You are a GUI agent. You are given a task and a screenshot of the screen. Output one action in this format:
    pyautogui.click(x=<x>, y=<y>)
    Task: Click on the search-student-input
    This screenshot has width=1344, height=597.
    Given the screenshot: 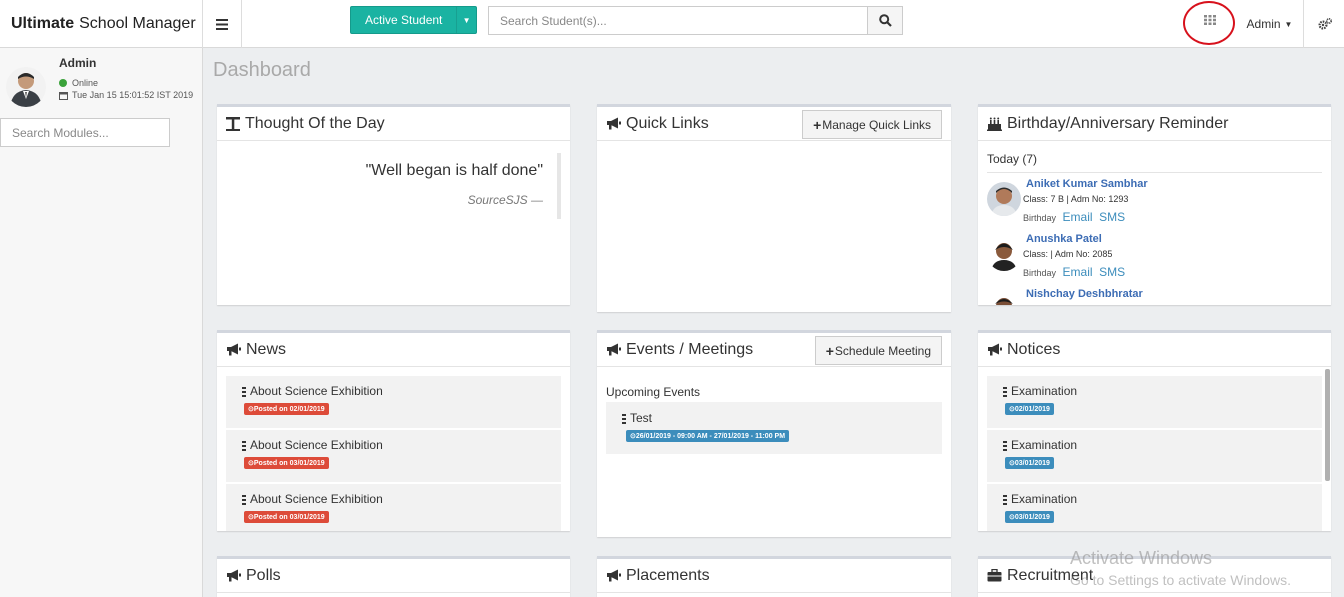 What is the action you would take?
    pyautogui.click(x=678, y=20)
    